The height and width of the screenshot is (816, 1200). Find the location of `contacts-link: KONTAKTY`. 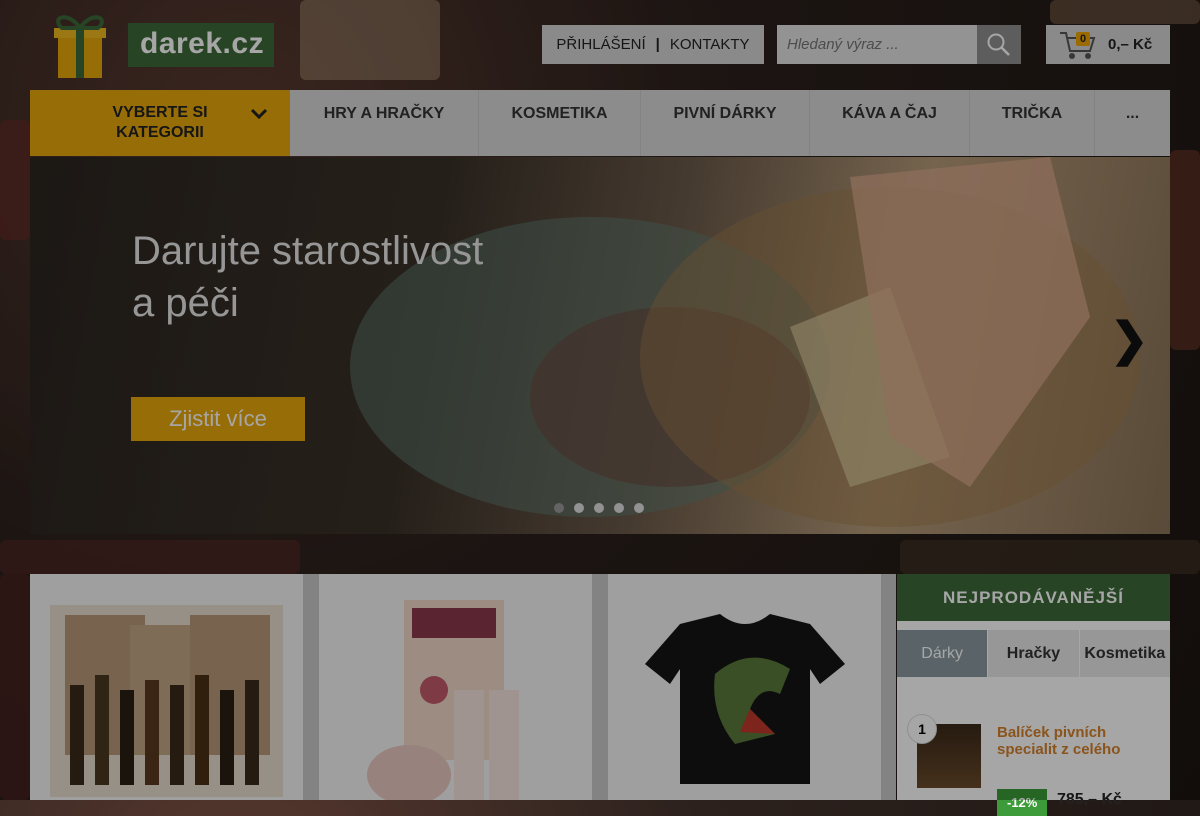

contacts-link: KONTAKTY is located at coordinates (710, 44).